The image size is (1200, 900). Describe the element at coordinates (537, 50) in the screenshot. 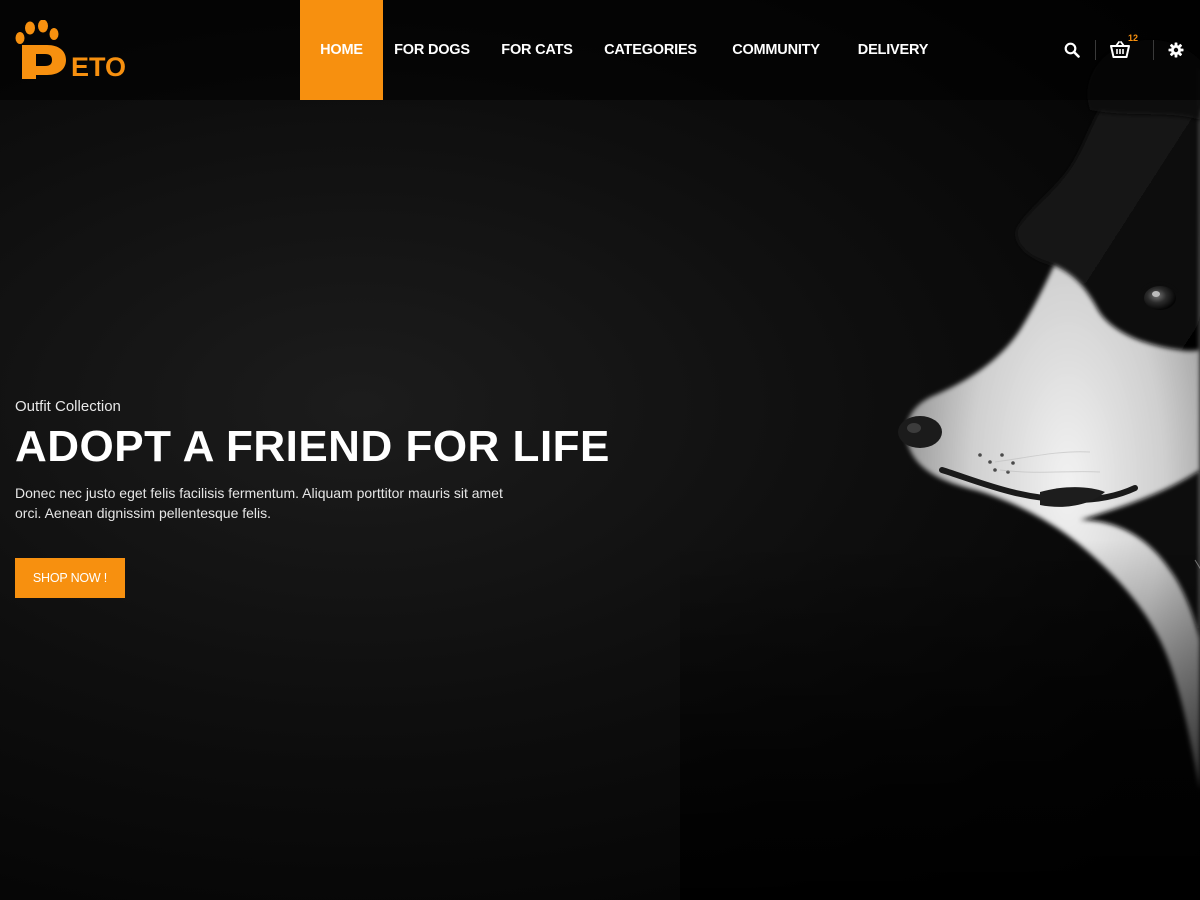

I see `nav-for-cats: FOR CATS` at that location.